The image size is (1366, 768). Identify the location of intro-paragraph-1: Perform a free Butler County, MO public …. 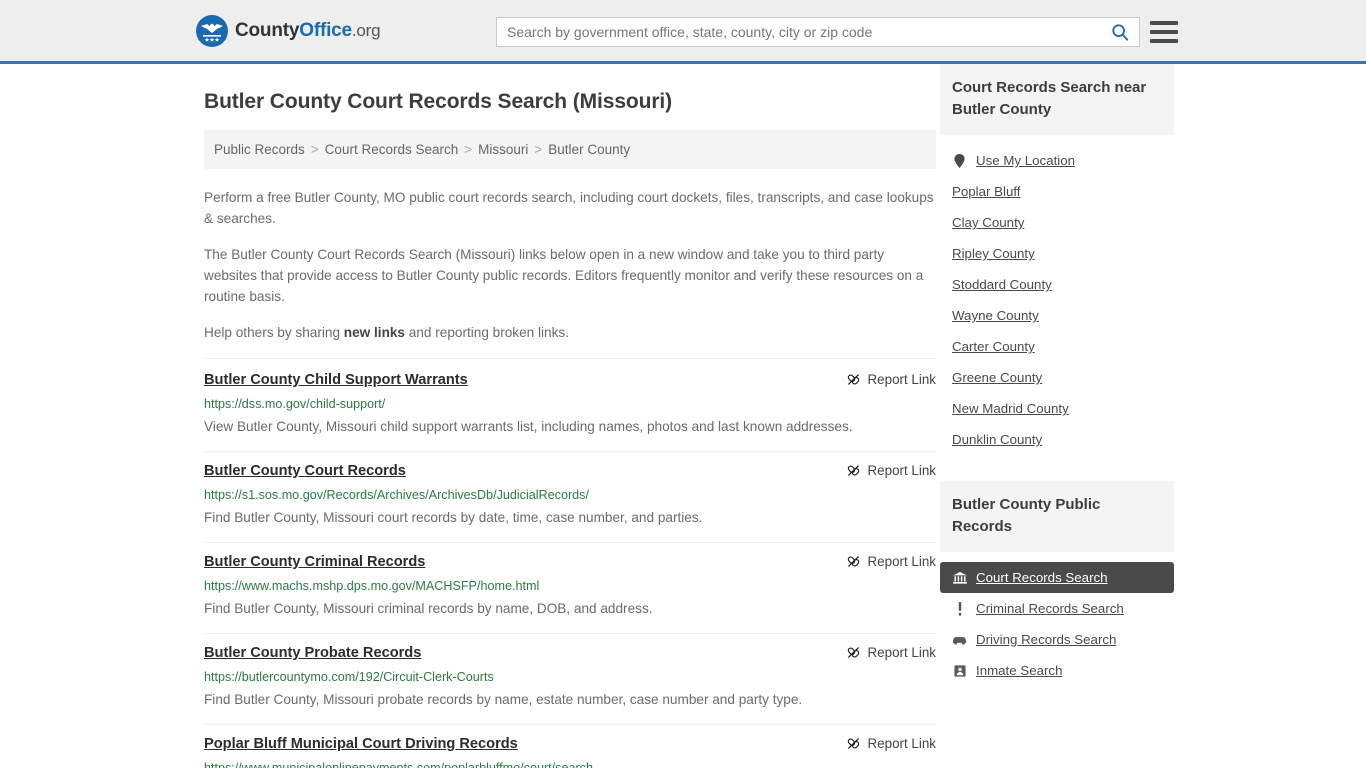
(569, 208).